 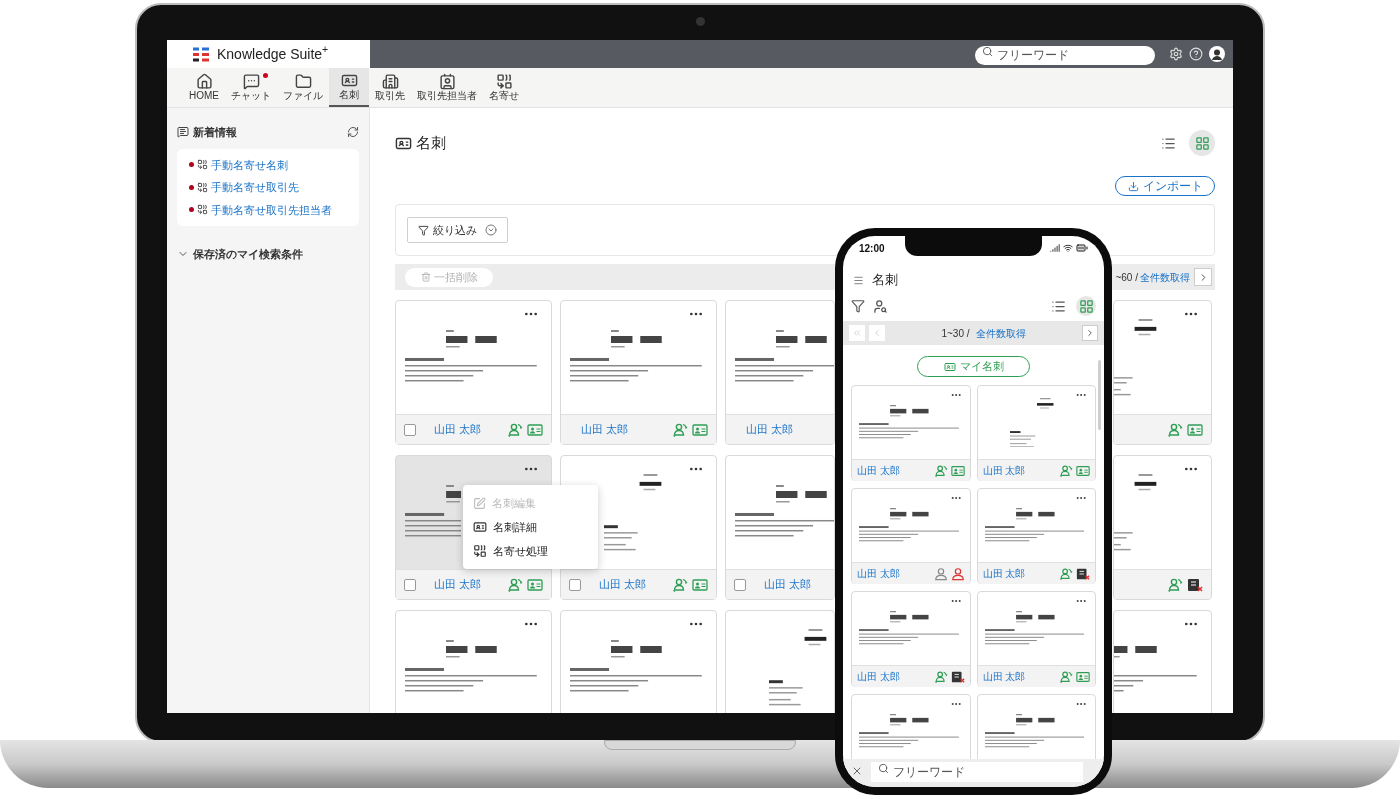 What do you see at coordinates (215, 132) in the screenshot?
I see `section-title: 新着情報` at bounding box center [215, 132].